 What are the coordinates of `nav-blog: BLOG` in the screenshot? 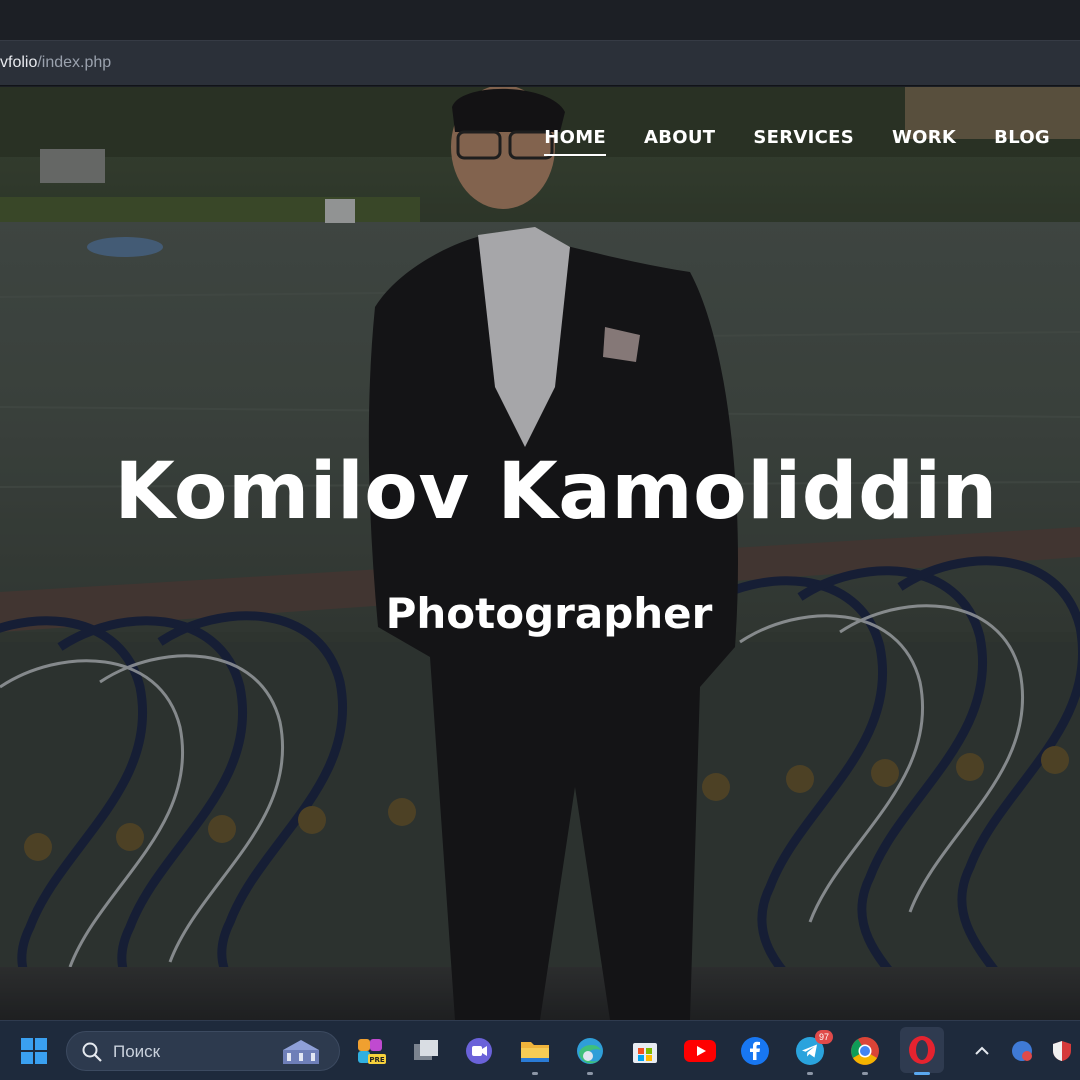 It's located at (1022, 141).